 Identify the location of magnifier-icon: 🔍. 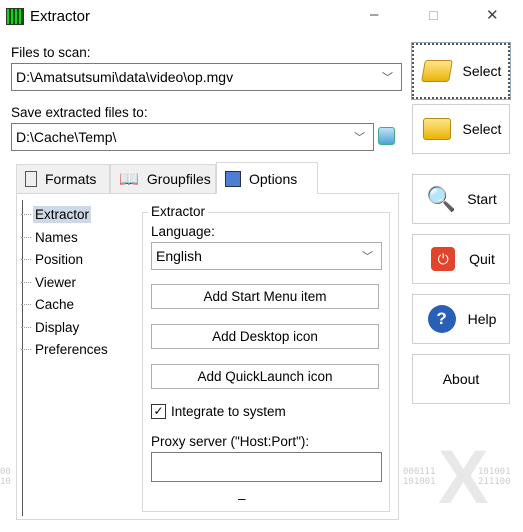
(441, 199).